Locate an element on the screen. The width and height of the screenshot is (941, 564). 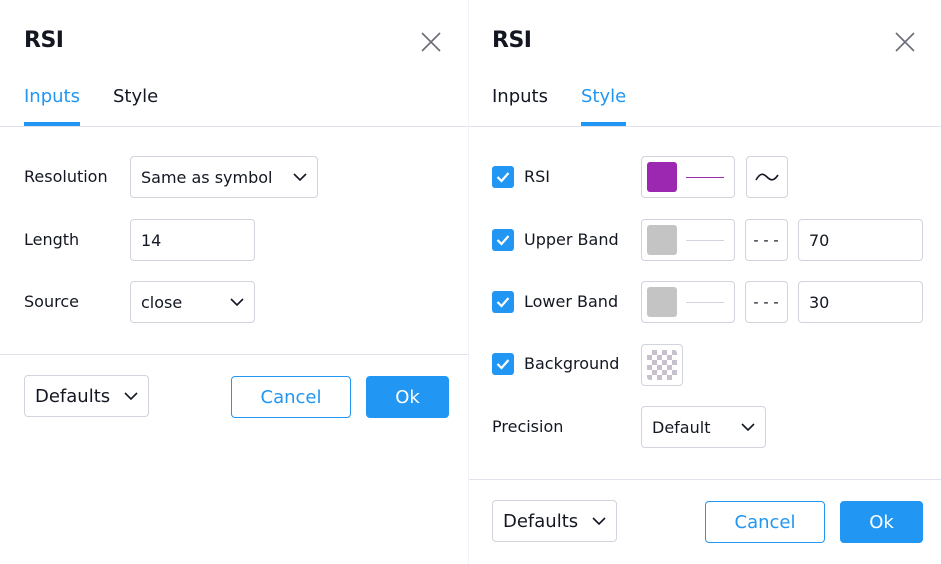
resolution-value: Same as symbol is located at coordinates (207, 177).